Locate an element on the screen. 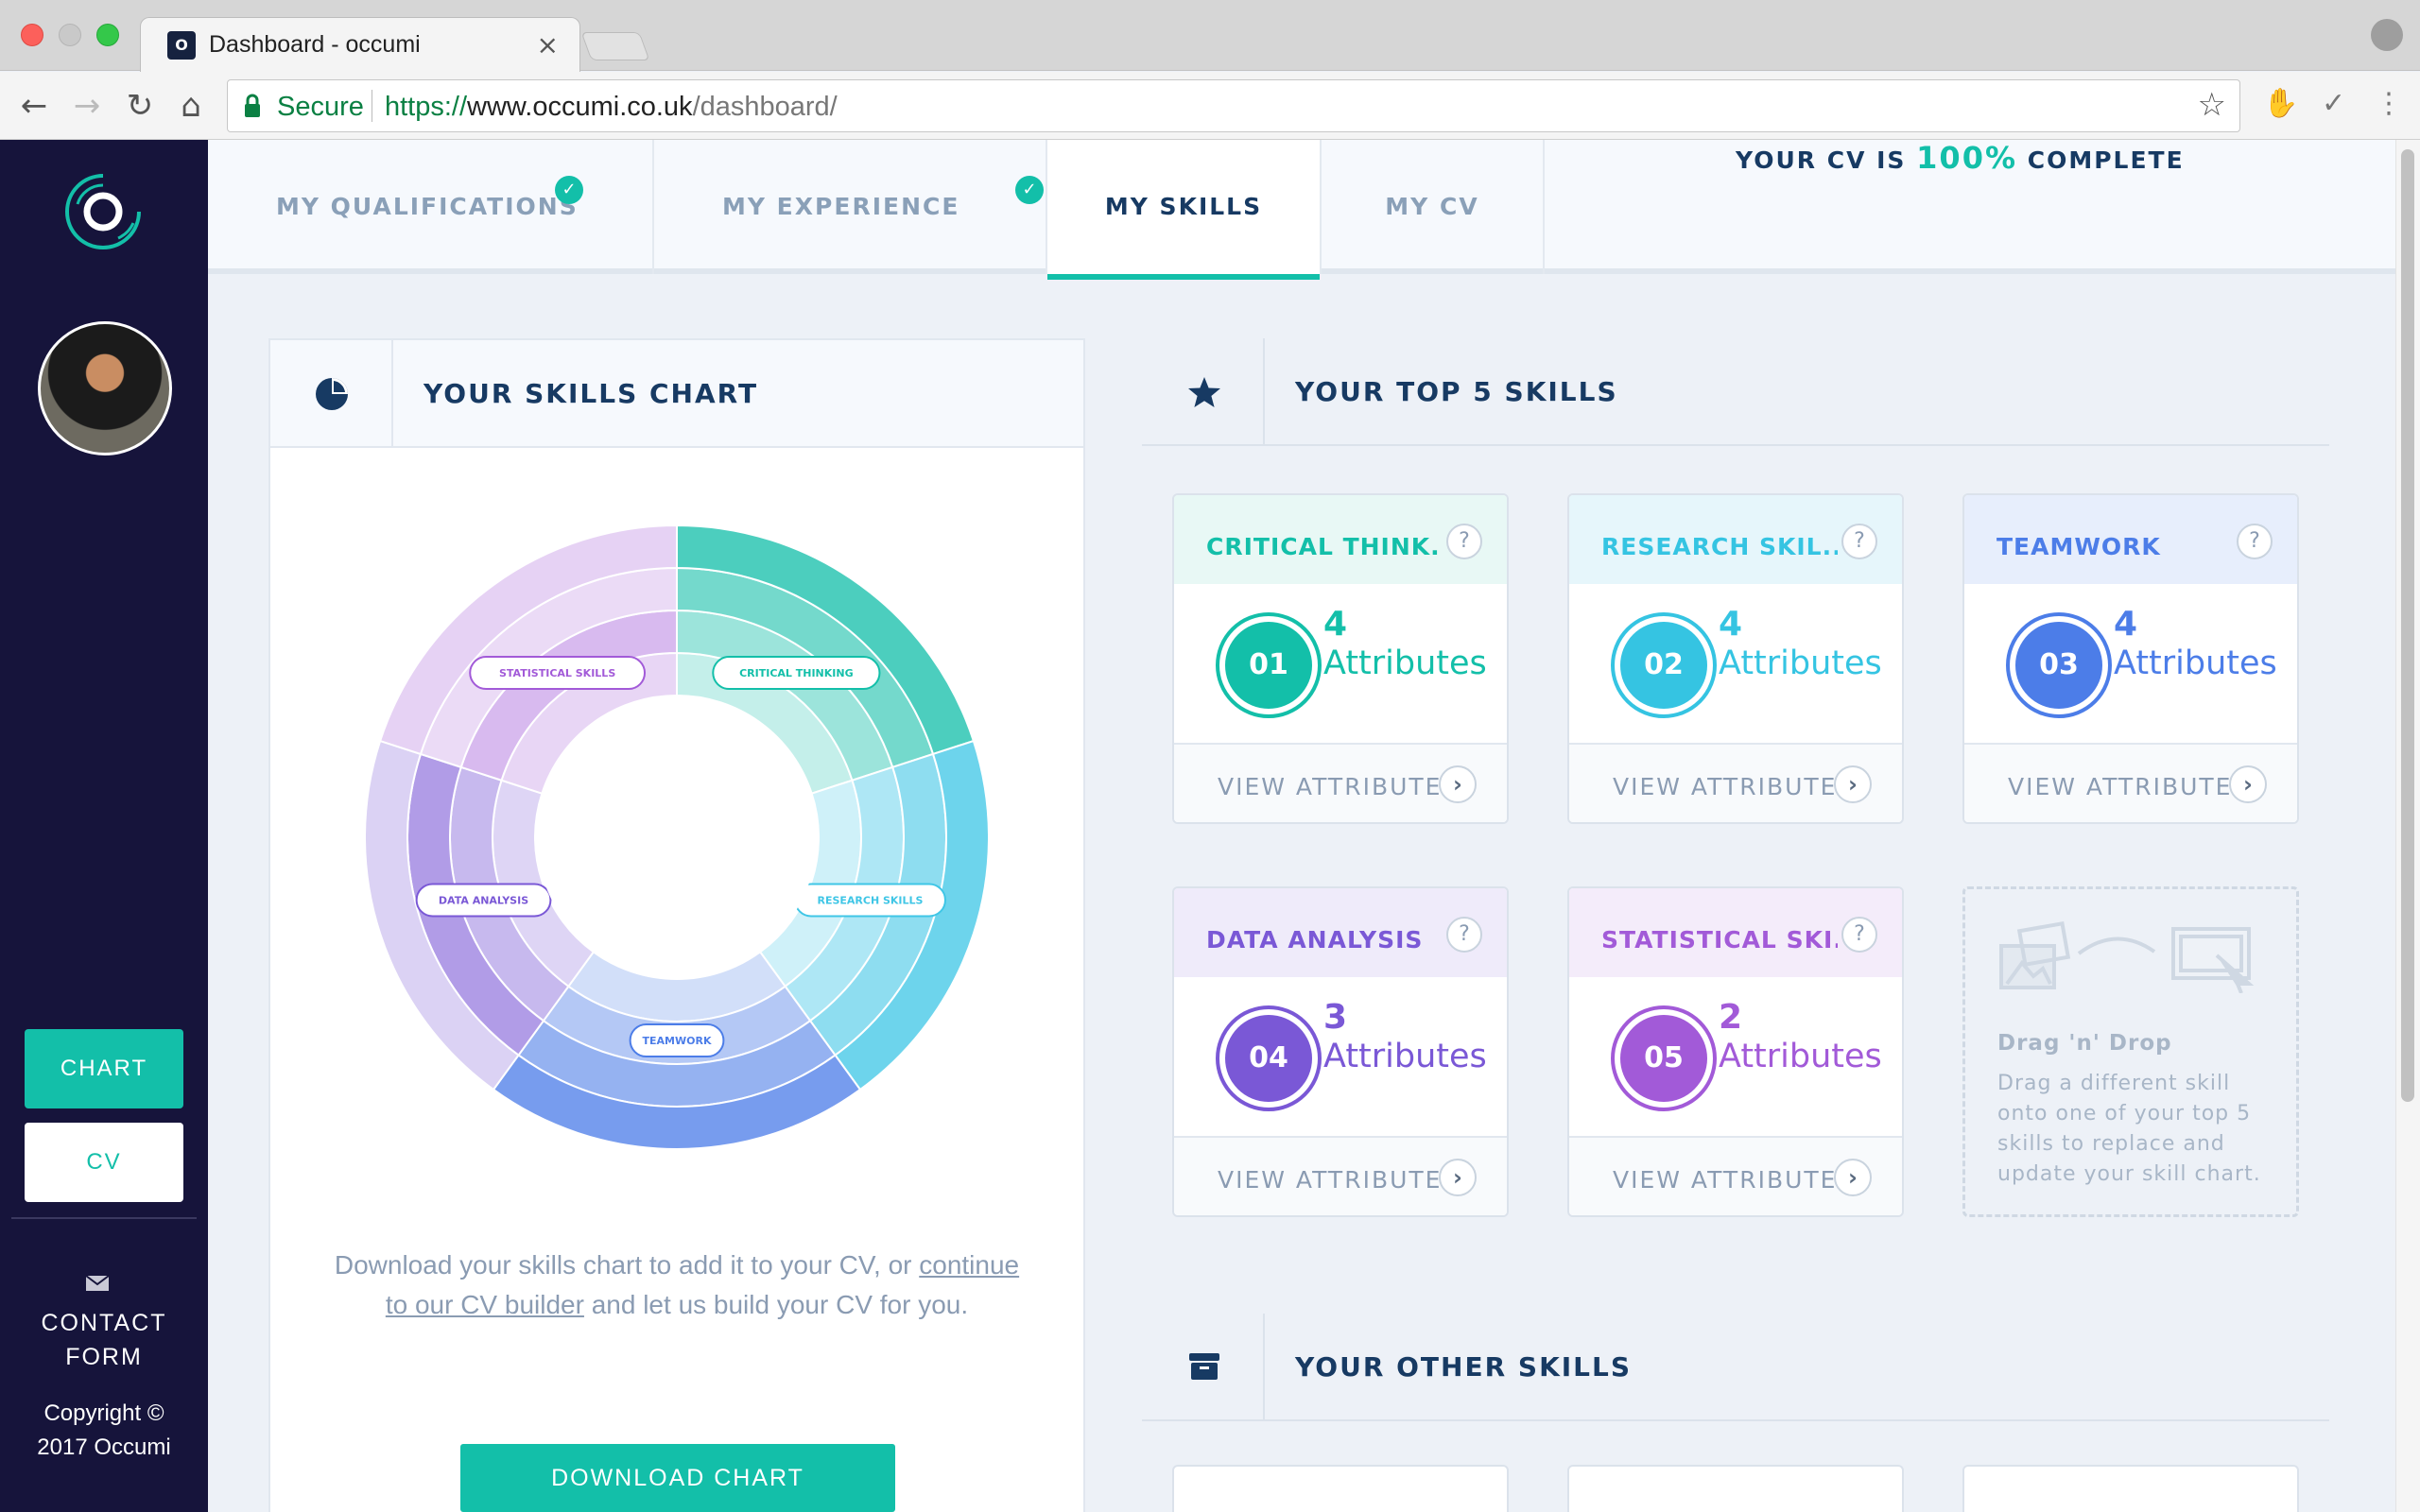 The height and width of the screenshot is (1512, 2420). browser-tab: O Dashboard - occumi × is located at coordinates (360, 44).